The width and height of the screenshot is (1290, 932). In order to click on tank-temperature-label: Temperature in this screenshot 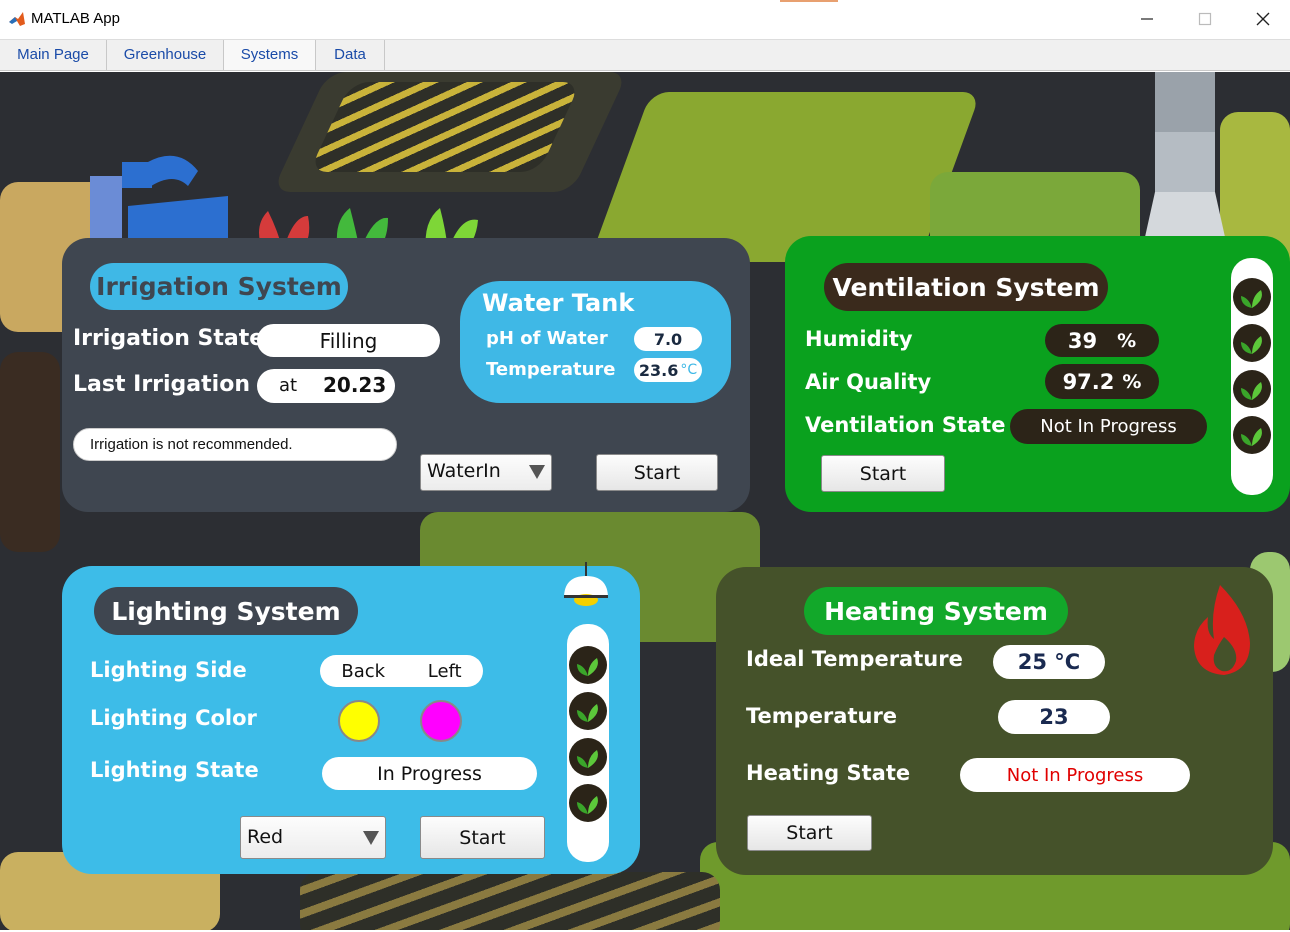, I will do `click(551, 369)`.